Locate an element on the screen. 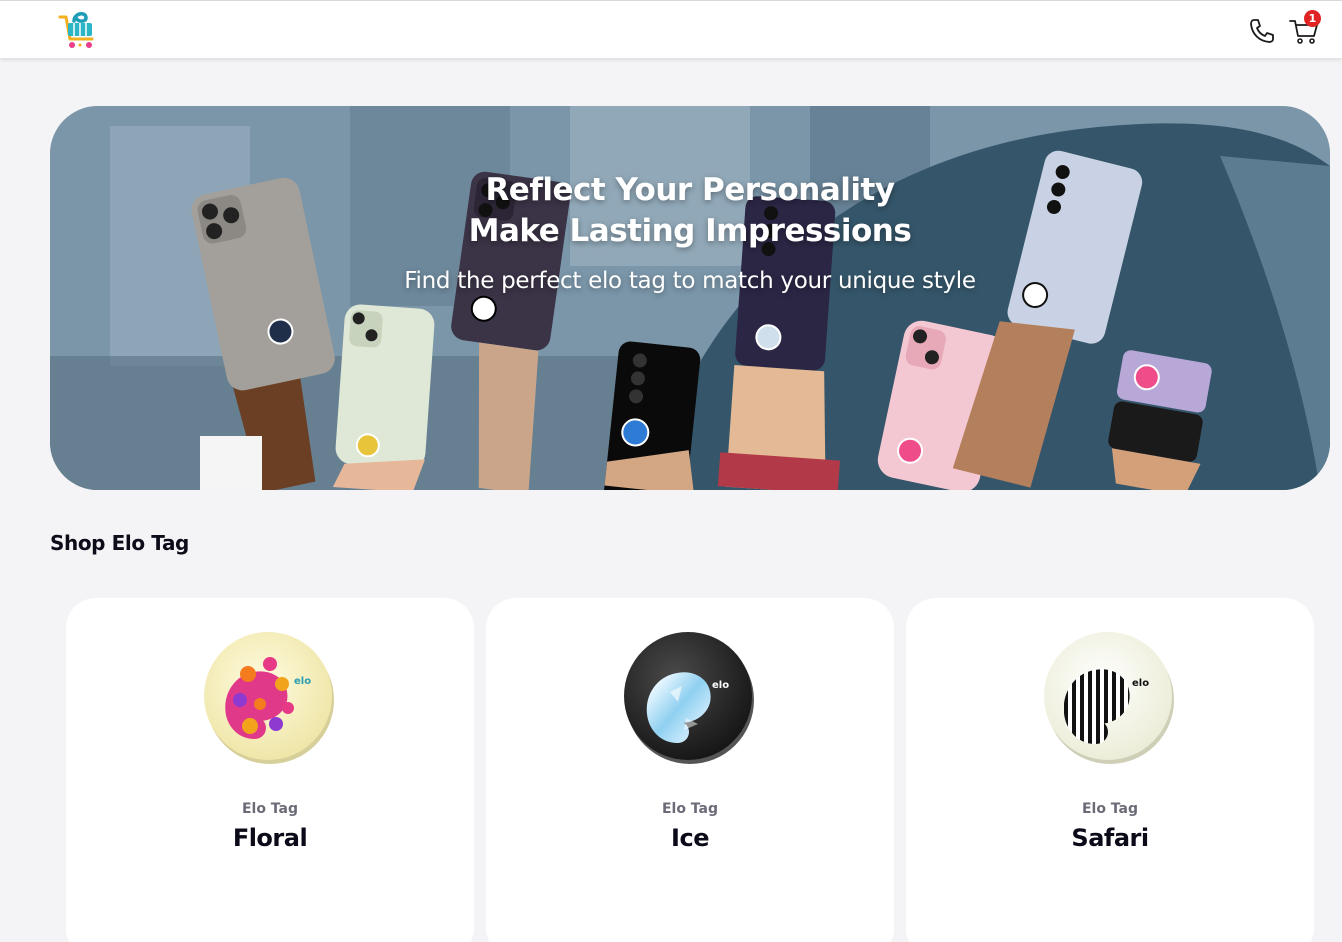 This screenshot has height=942, width=1342. ice-elo-tag-image: elo is located at coordinates (690, 698).